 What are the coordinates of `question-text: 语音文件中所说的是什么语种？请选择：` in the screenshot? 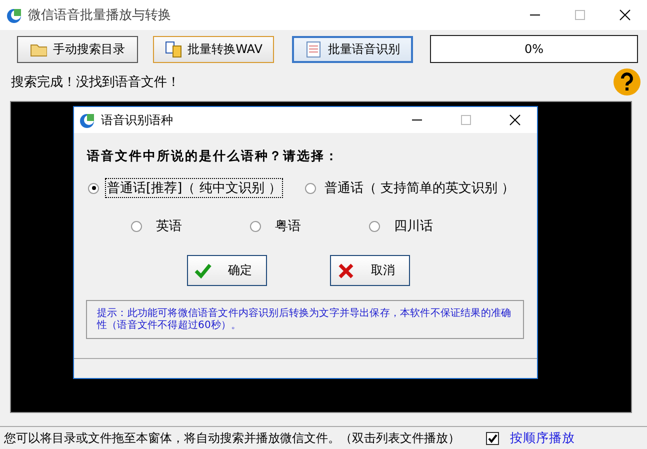 It's located at (213, 156).